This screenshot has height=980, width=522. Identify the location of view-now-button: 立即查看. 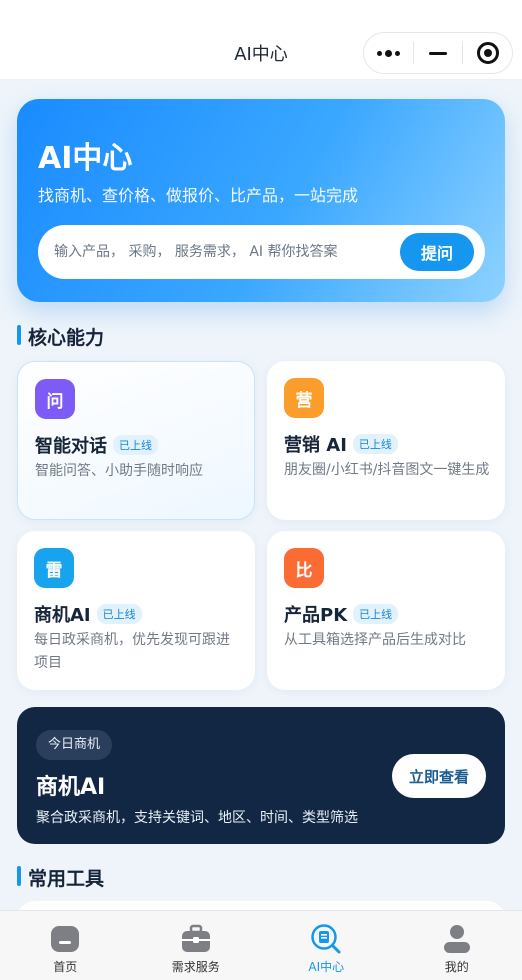
(439, 776).